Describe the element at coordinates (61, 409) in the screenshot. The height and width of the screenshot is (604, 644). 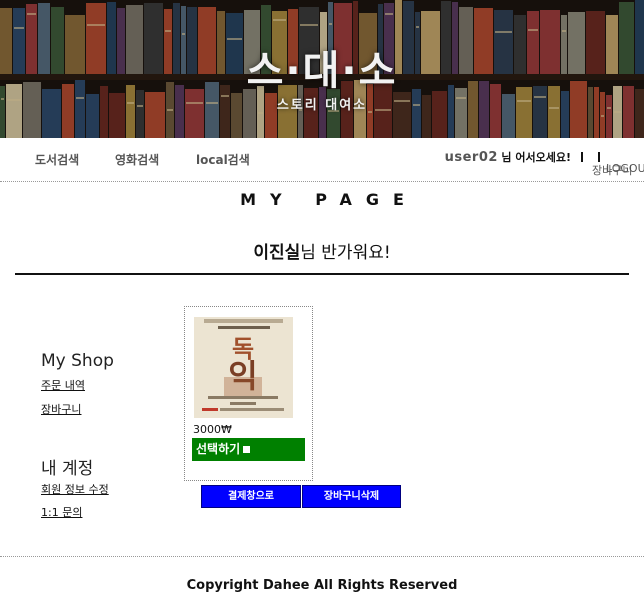
I see `sidebar-link-cart: 장바구니` at that location.